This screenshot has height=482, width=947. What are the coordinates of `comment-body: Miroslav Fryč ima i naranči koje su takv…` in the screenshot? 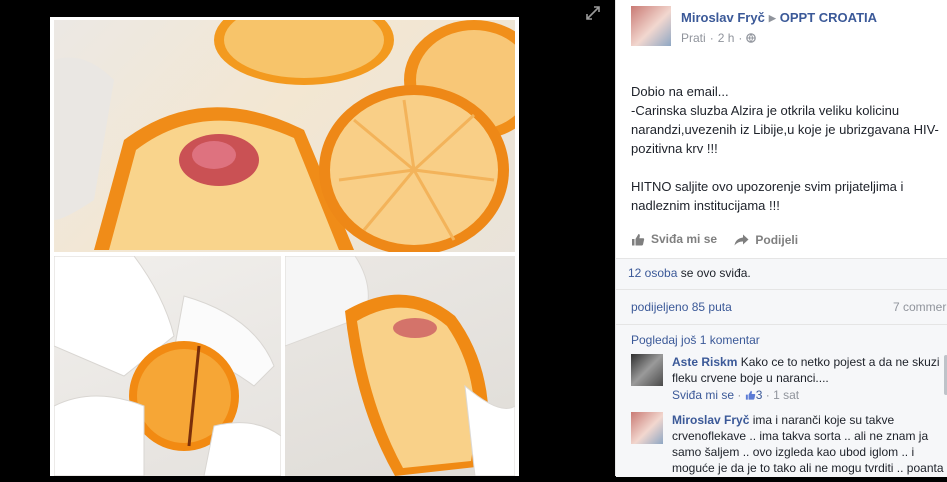 It's located at (809, 444).